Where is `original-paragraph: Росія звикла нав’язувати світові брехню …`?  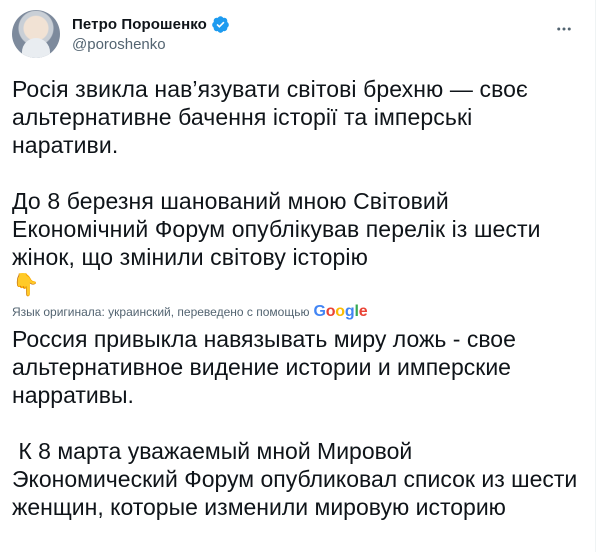
original-paragraph: Росія звикла нав’язувати світові брехню … is located at coordinates (270, 117).